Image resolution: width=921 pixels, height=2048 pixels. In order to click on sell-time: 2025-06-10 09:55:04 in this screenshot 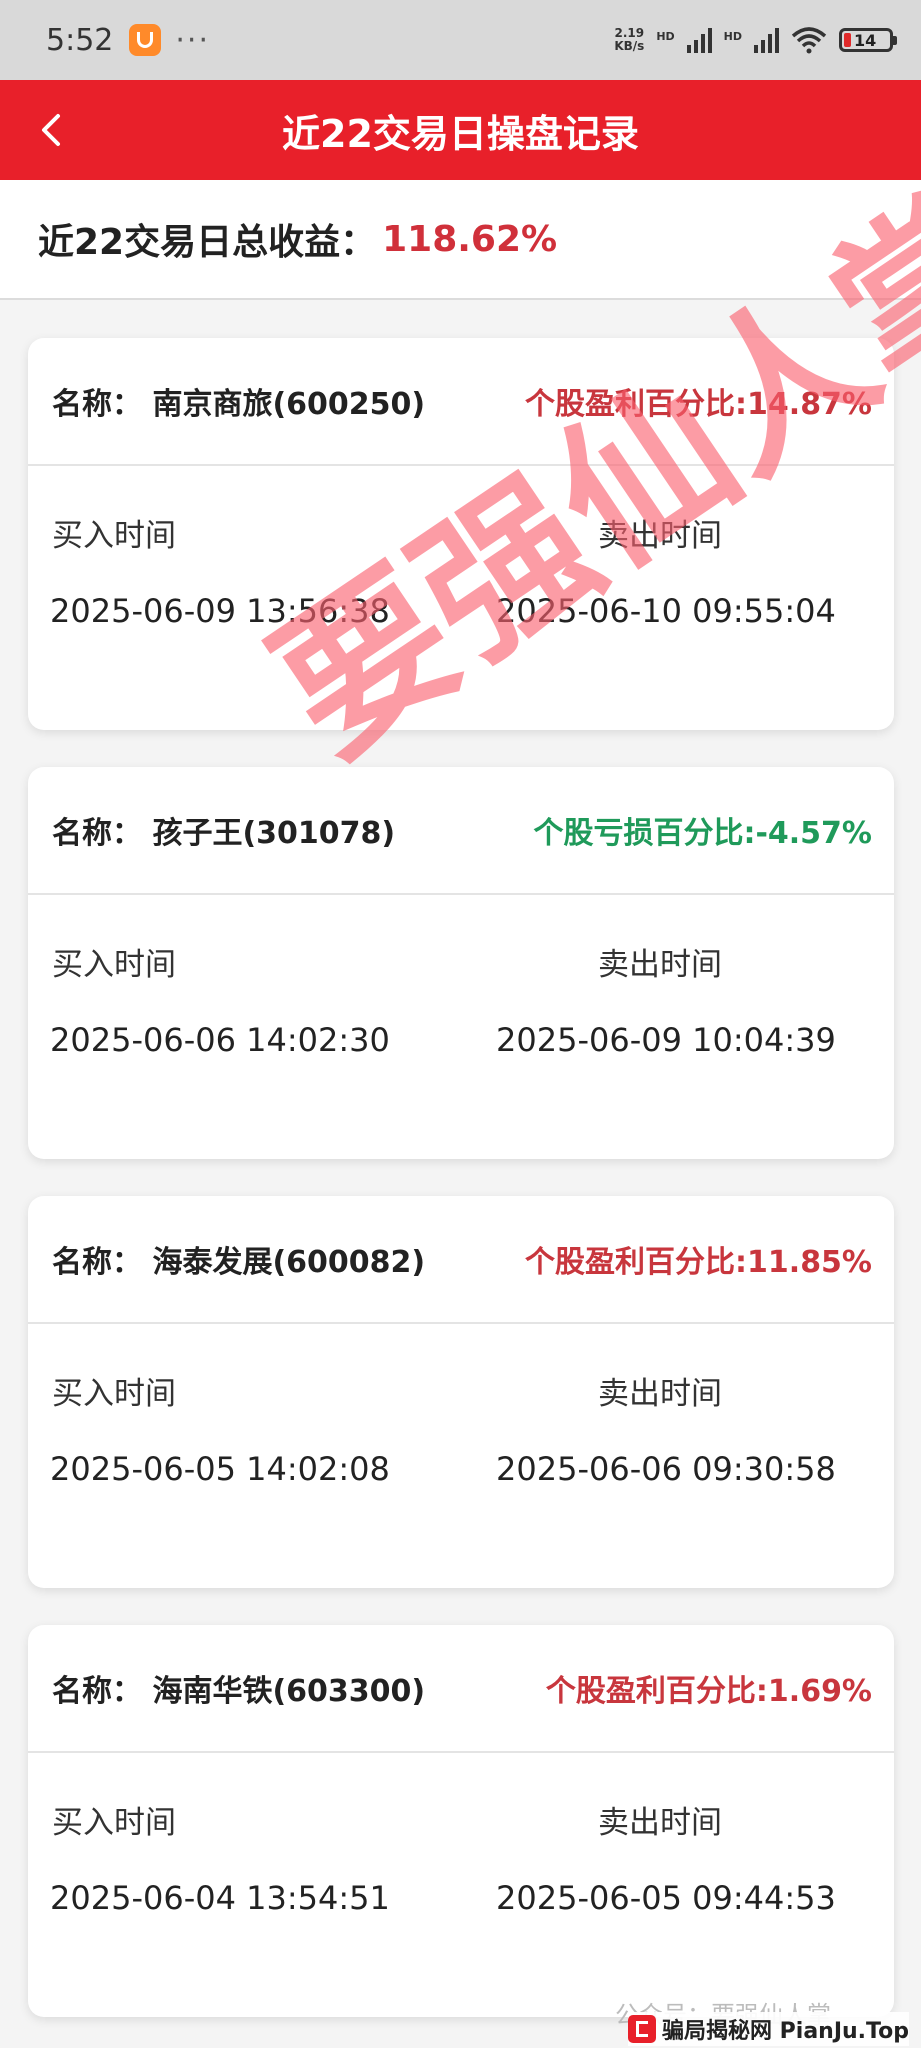, I will do `click(666, 611)`.